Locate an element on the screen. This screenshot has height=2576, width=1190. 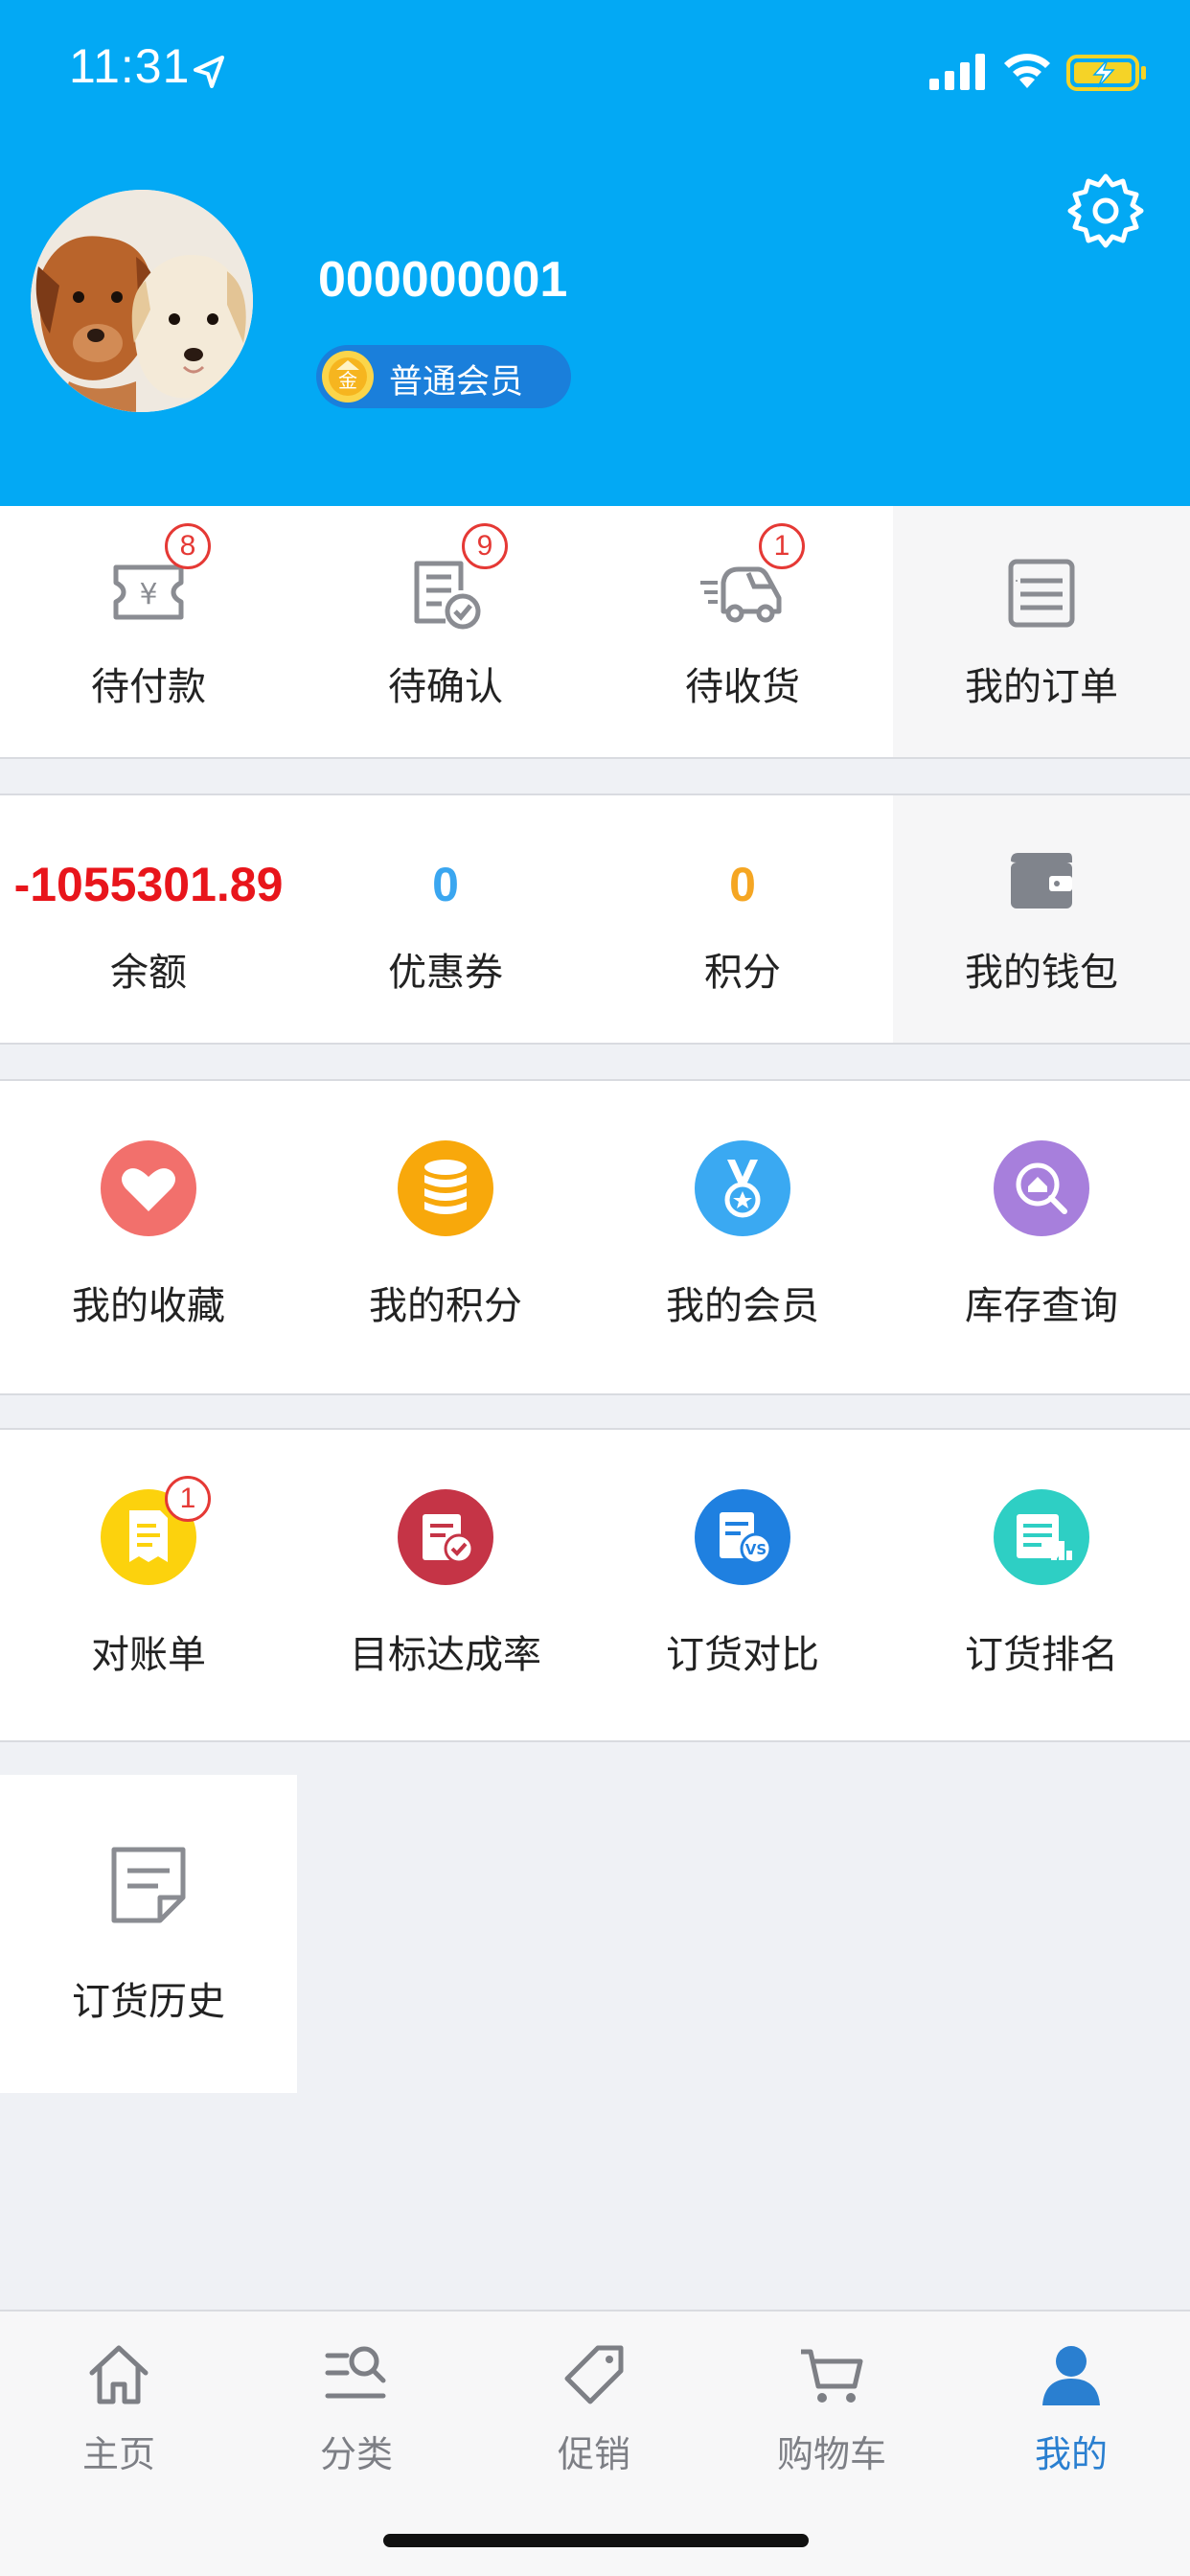
points-value: 0 is located at coordinates (743, 884).